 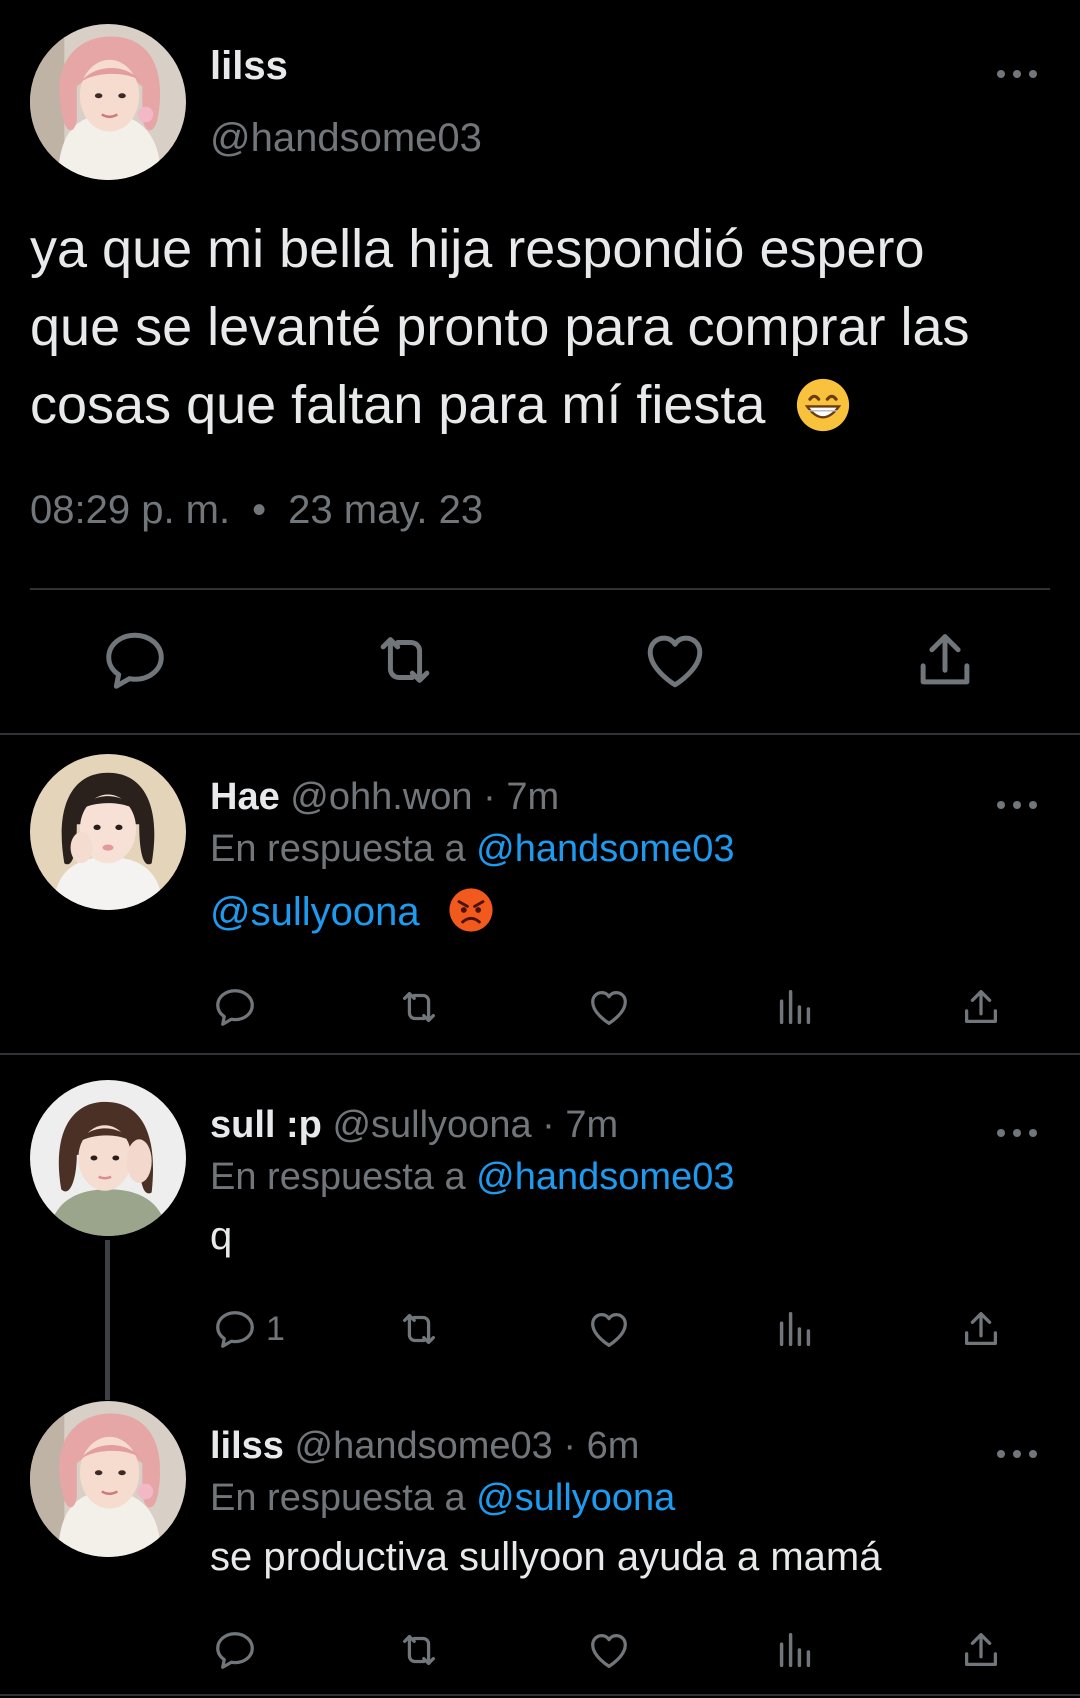 I want to click on tweet-text-segment: cosas que faltan para mí fiesta, so click(x=398, y=405).